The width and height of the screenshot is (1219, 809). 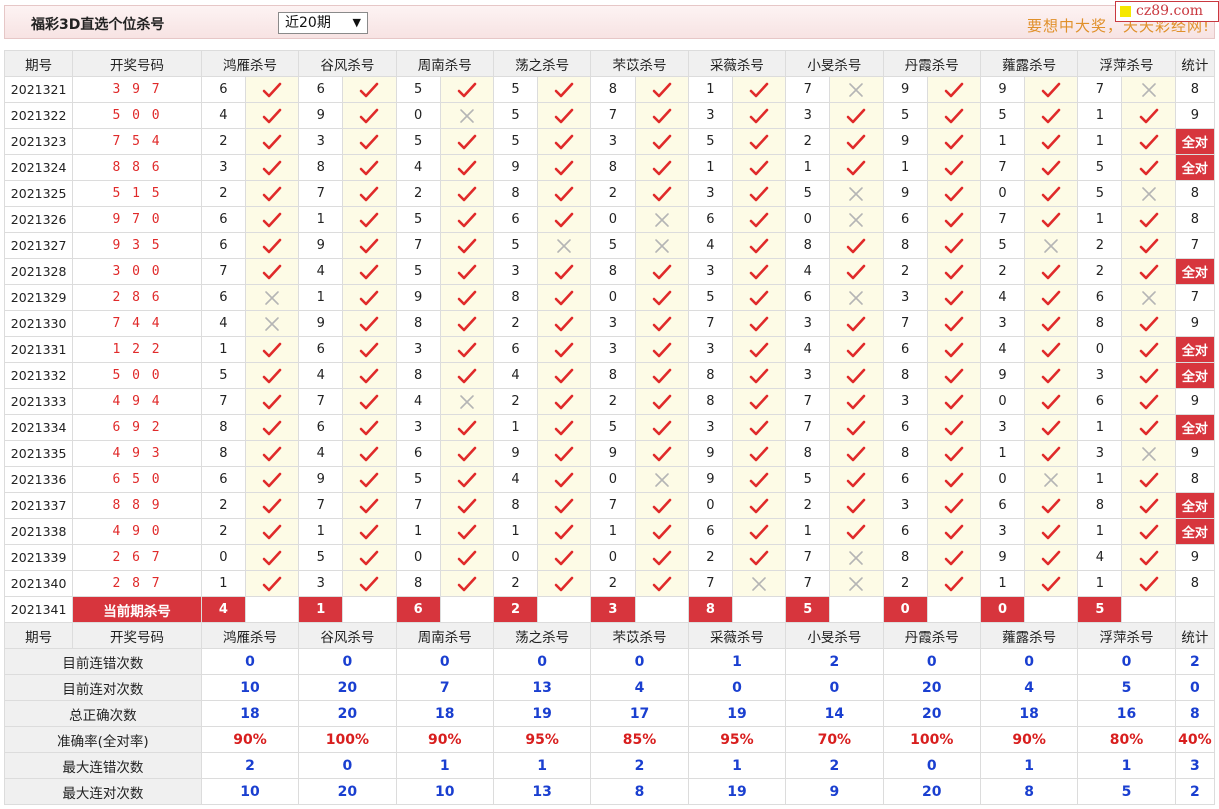 I want to click on current-kill-number: 2, so click(x=515, y=609).